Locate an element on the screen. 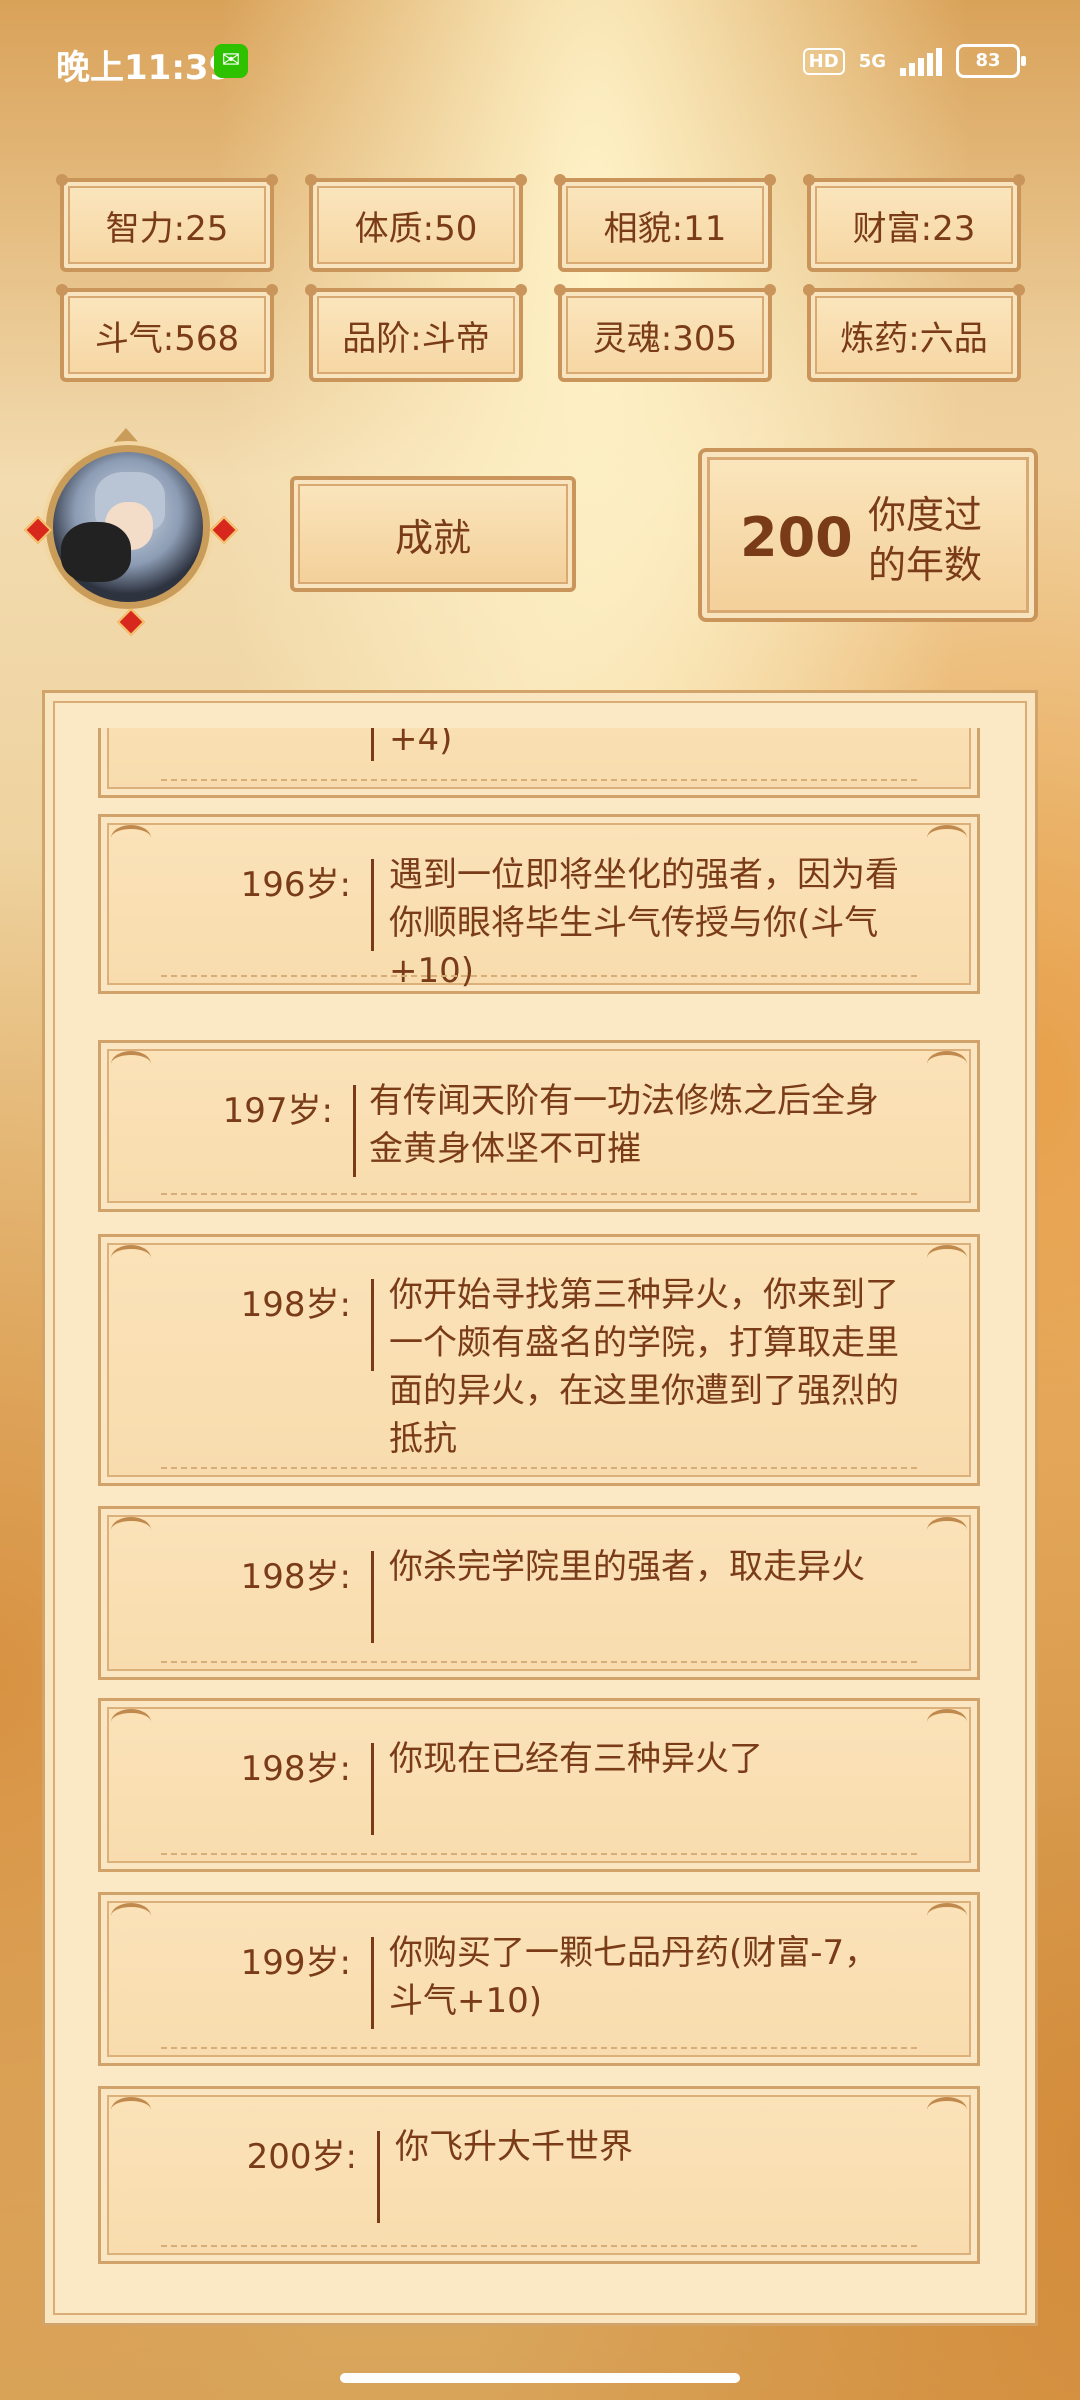 The height and width of the screenshot is (2400, 1080). entry-age: 197岁: is located at coordinates (277, 1111).